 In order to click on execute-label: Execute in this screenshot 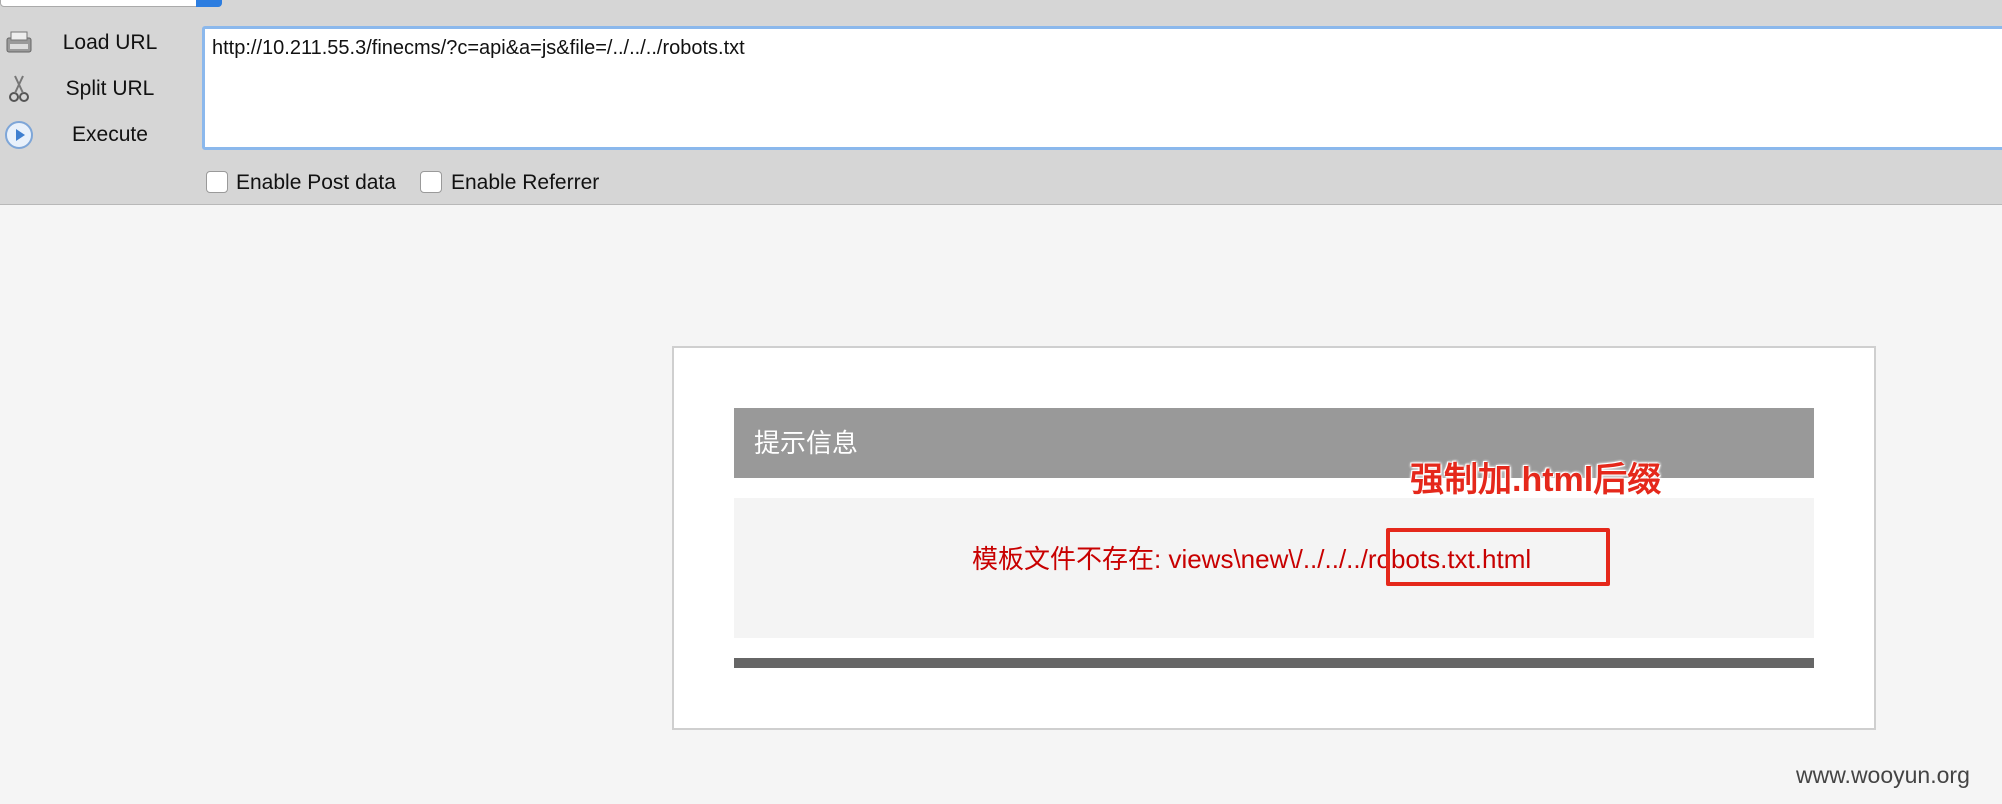, I will do `click(110, 134)`.